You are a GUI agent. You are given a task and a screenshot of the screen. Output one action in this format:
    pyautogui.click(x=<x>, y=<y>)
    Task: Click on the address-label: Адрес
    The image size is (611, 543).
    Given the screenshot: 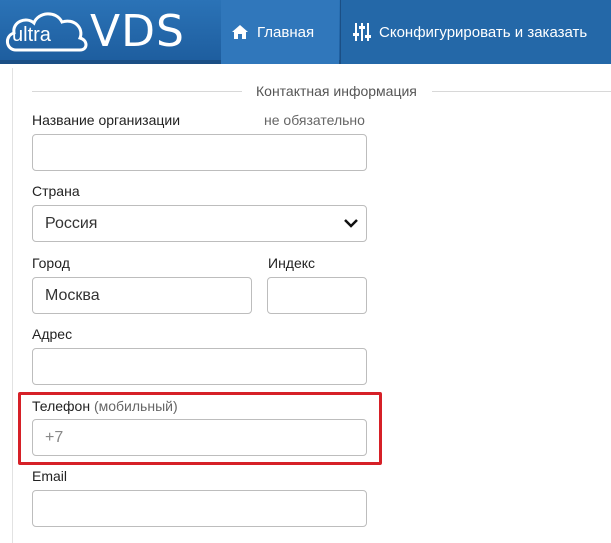 What is the action you would take?
    pyautogui.click(x=52, y=334)
    